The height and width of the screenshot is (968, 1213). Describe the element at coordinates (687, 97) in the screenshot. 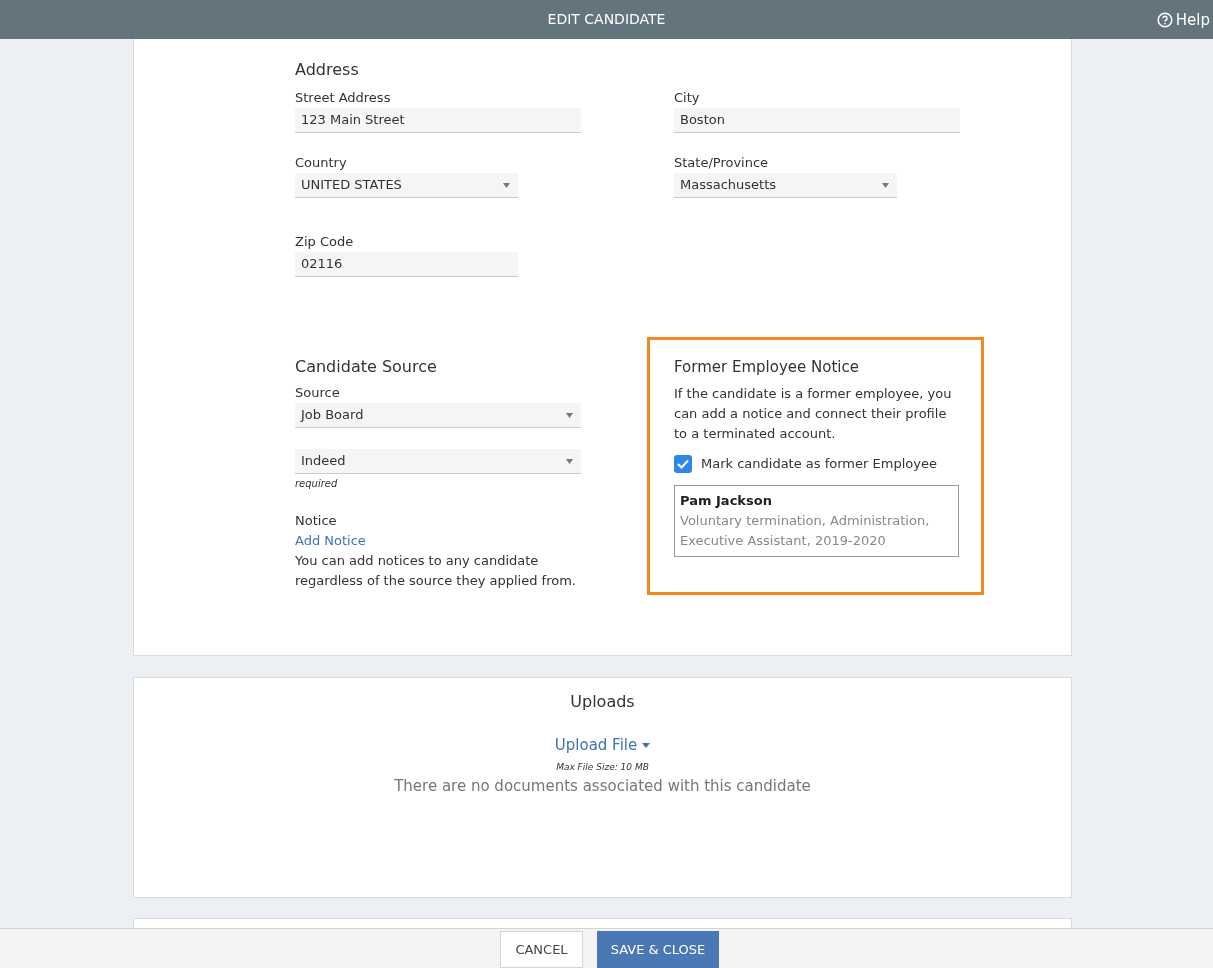

I see `field-label: City` at that location.